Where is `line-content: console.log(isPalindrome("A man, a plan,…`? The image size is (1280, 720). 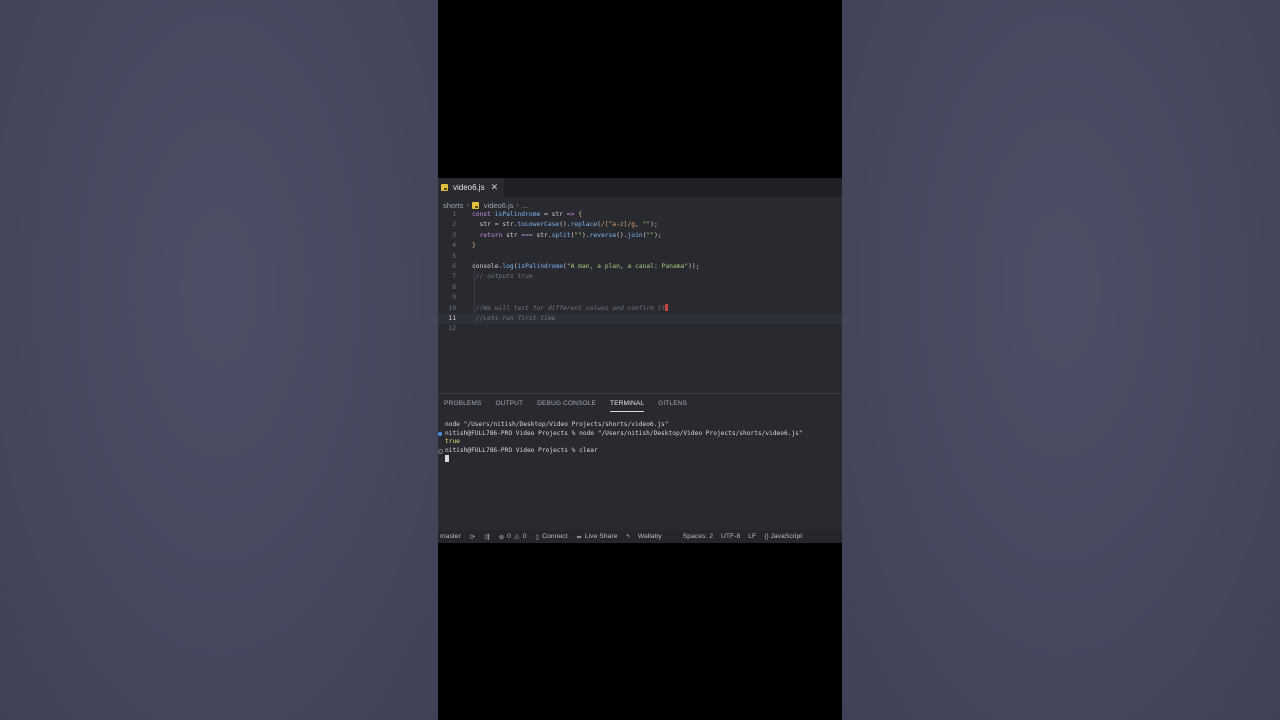
line-content: console.log(isPalindrome("A man, a plan,… is located at coordinates (586, 267).